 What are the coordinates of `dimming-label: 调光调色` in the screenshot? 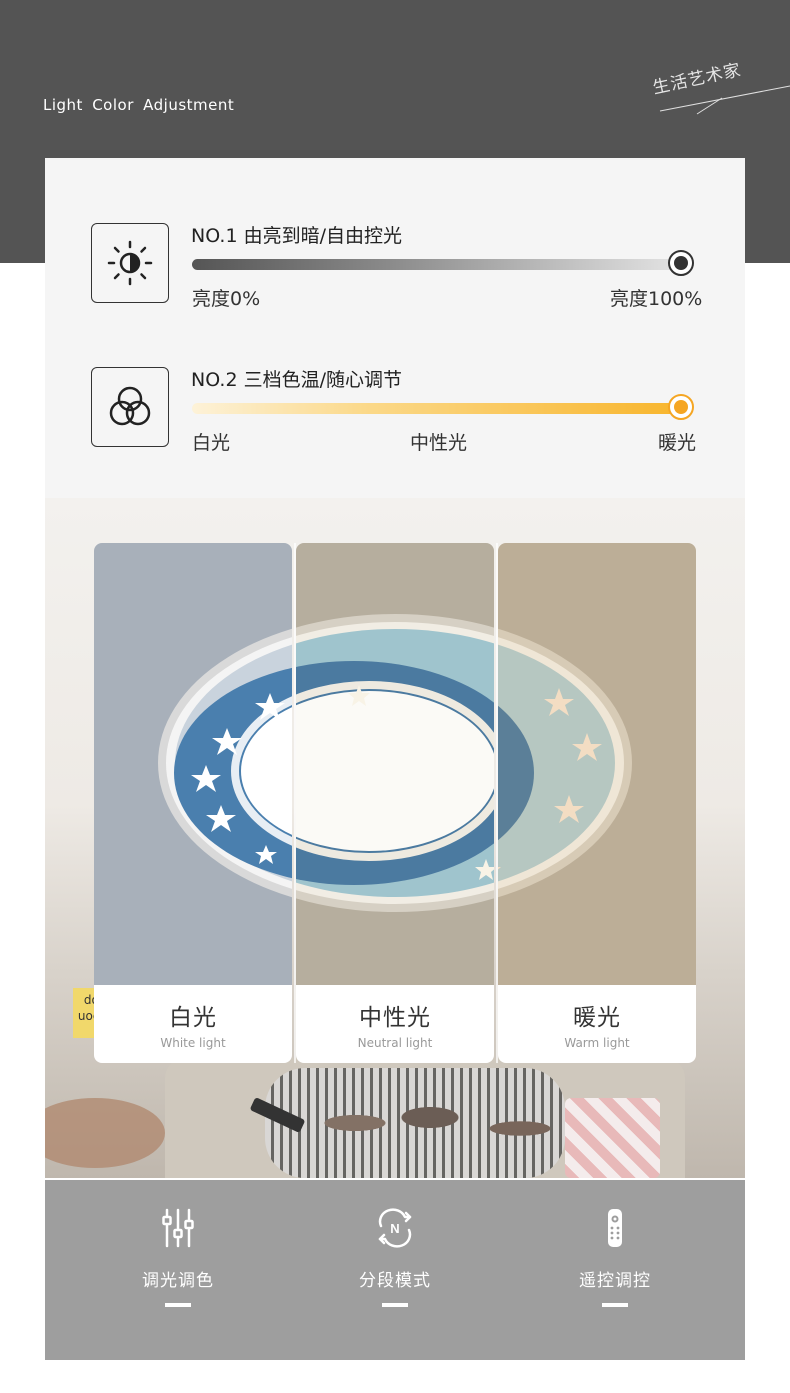 It's located at (178, 1281).